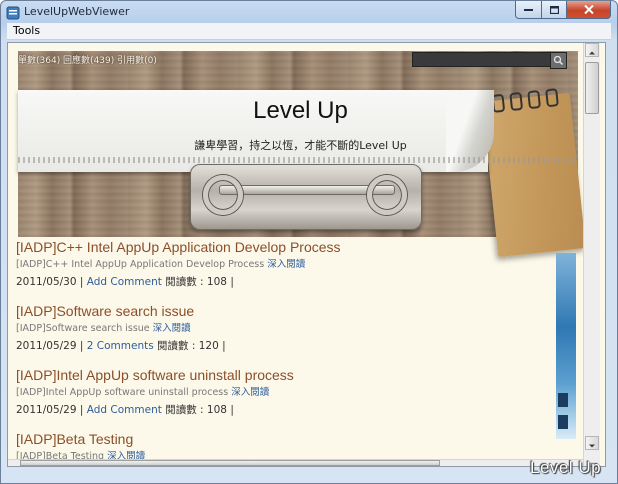 This screenshot has width=618, height=484. I want to click on close-button, so click(589, 10).